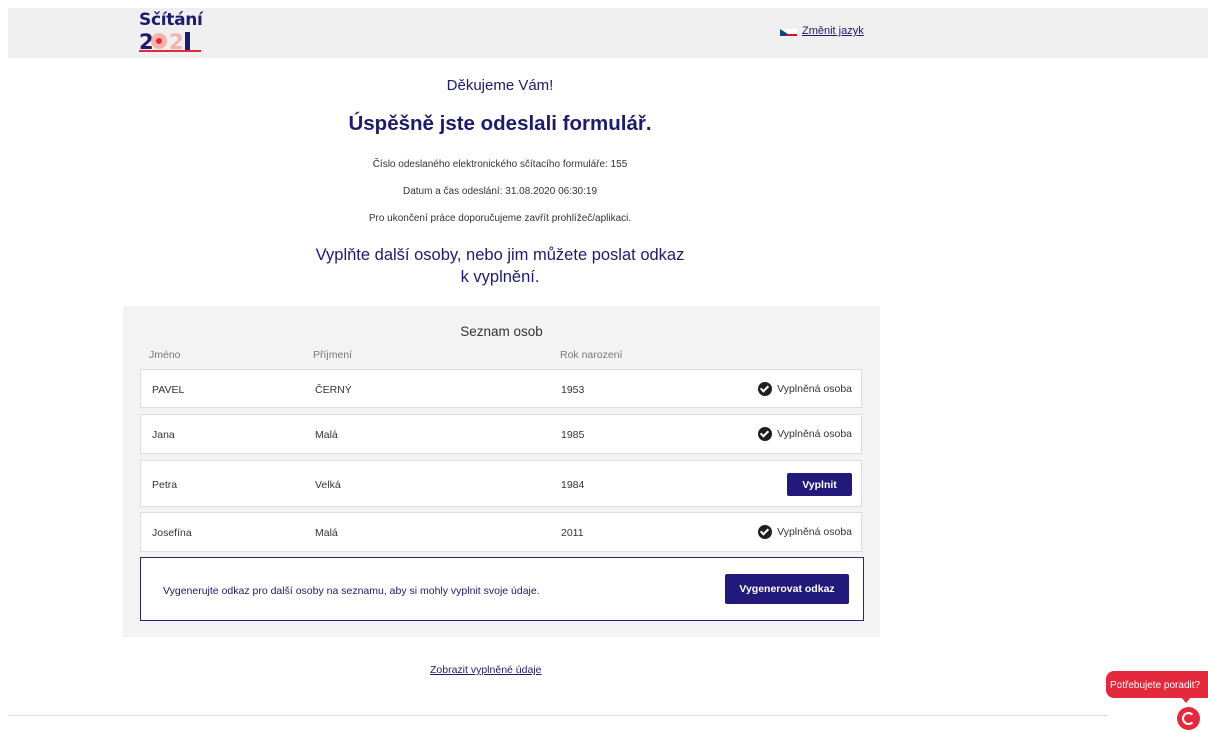 The height and width of the screenshot is (731, 1208). I want to click on birth-year-cell: 1953, so click(573, 390).